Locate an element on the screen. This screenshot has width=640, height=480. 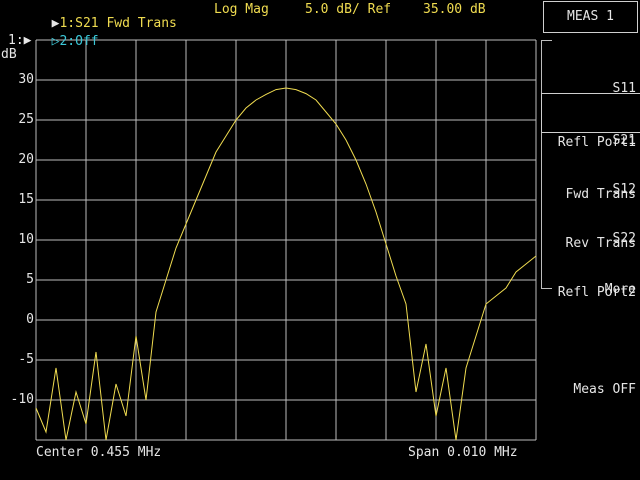
trace-2-header: ▷2:Off is located at coordinates (67, 35).